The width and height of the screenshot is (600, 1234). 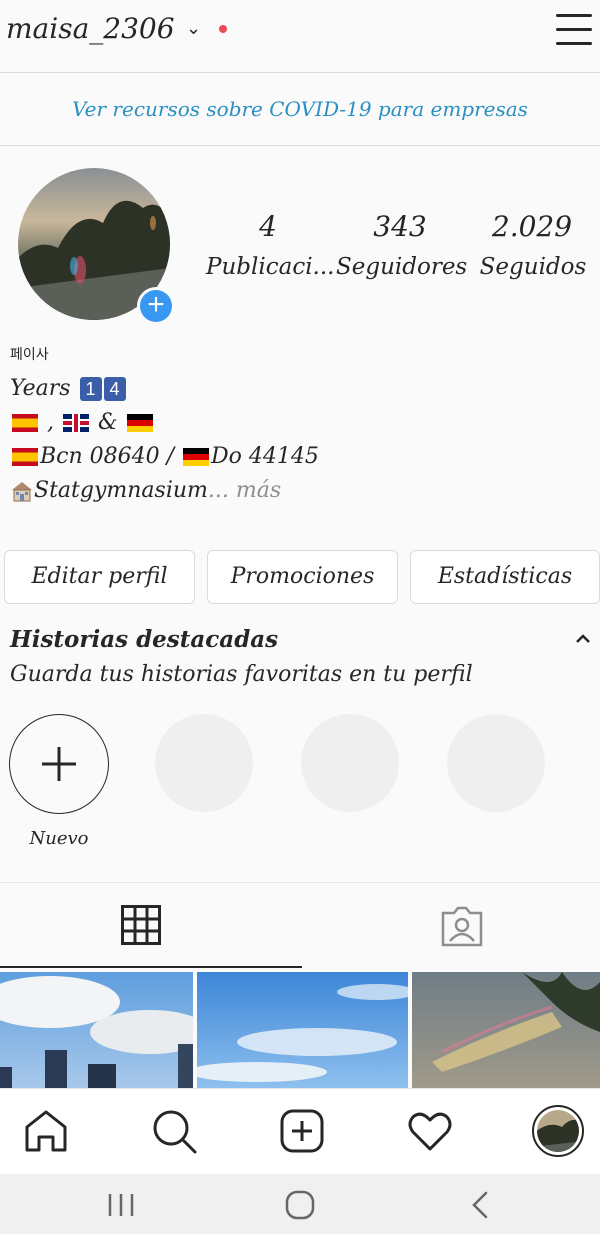 I want to click on promotions-button: Promociones, so click(x=302, y=577).